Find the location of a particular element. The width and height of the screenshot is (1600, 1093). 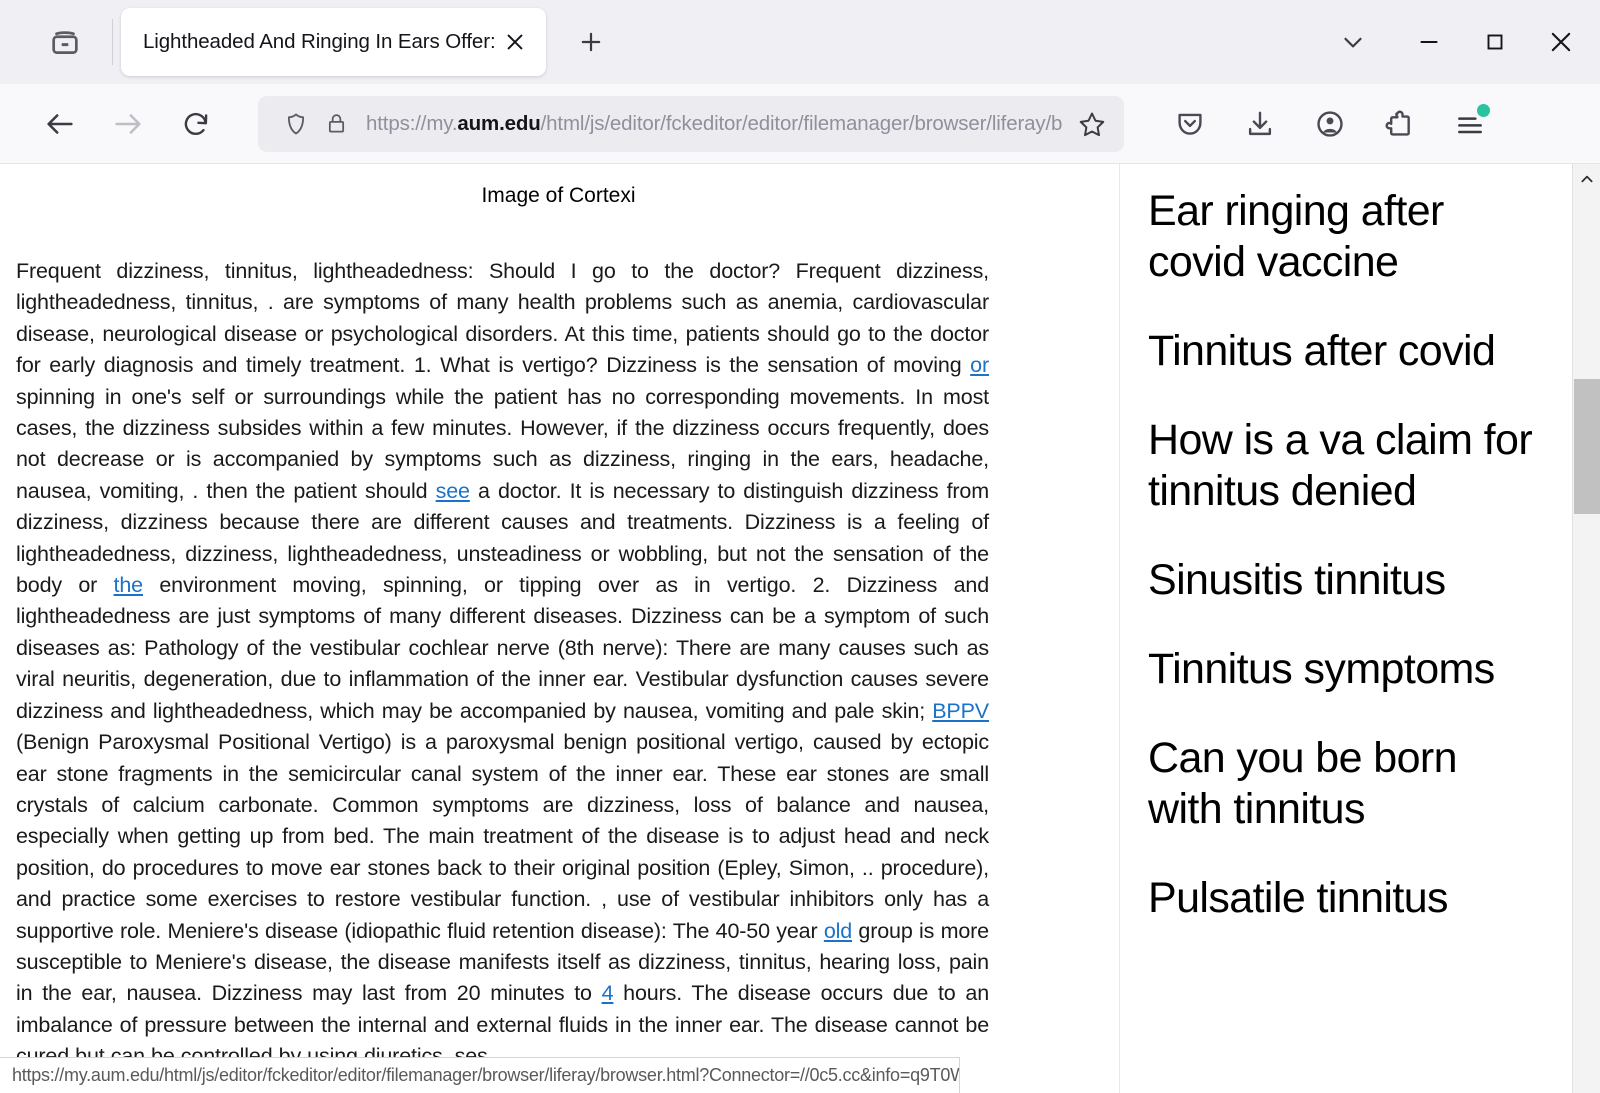

new-tab-icon is located at coordinates (591, 42).